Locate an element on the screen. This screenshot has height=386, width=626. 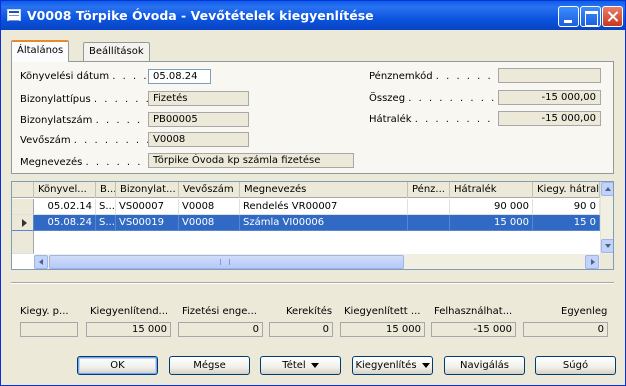
vertical-scrollbar is located at coordinates (606, 218).